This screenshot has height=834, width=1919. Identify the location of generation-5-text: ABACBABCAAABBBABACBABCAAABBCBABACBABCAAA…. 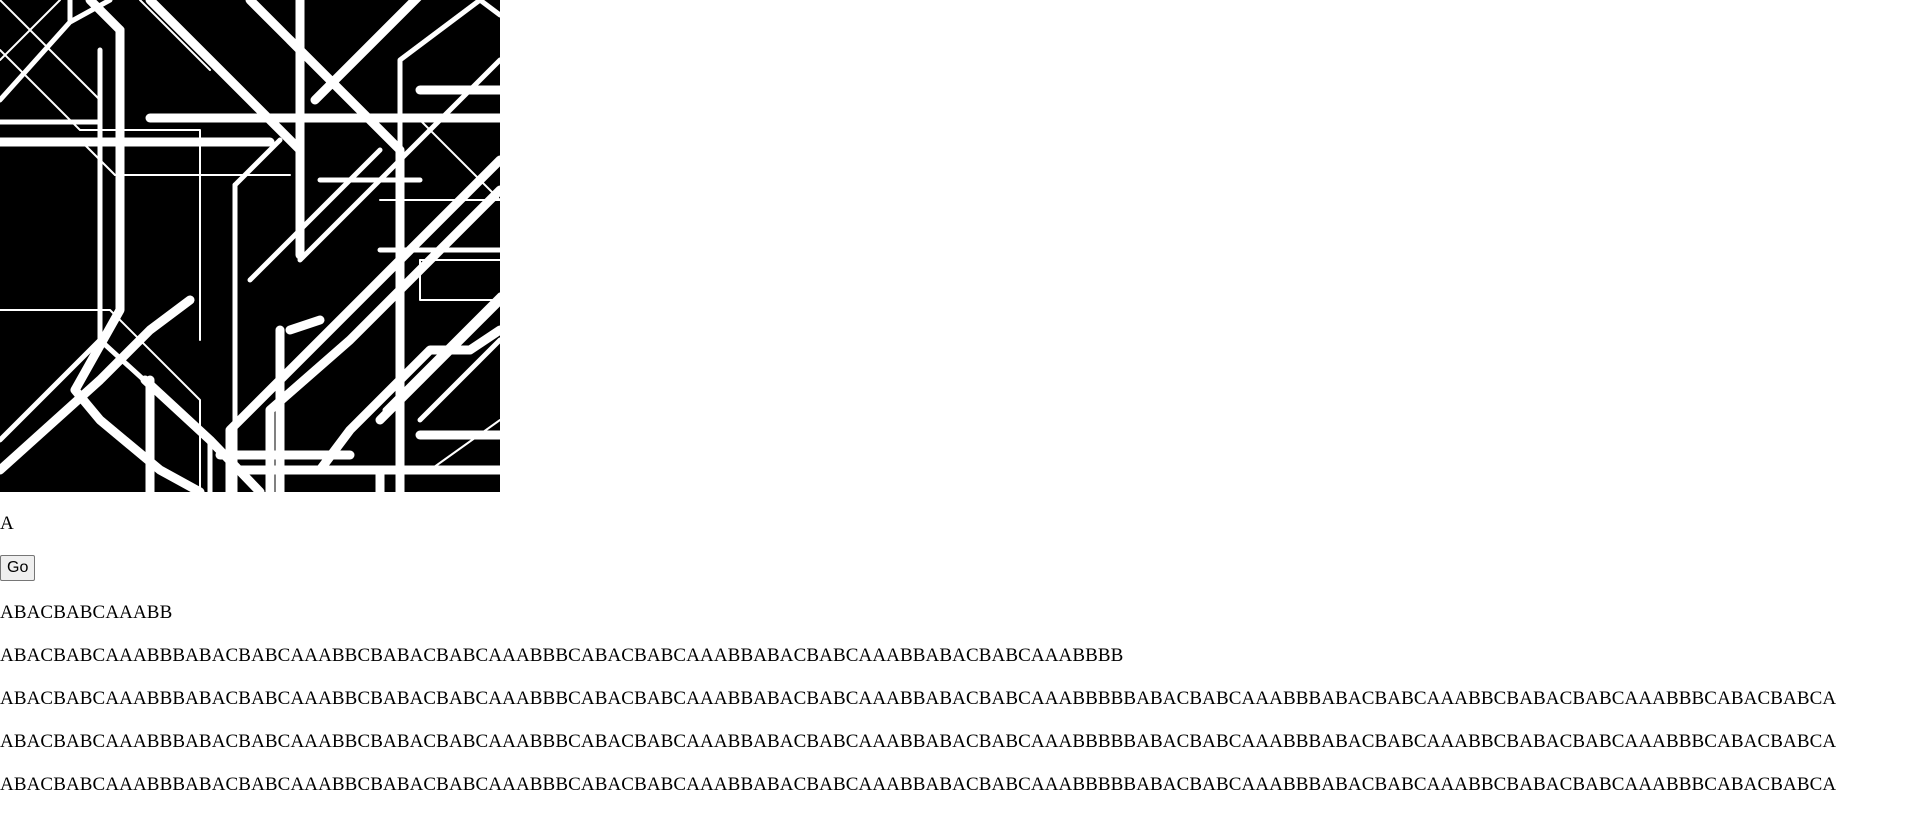
(918, 784).